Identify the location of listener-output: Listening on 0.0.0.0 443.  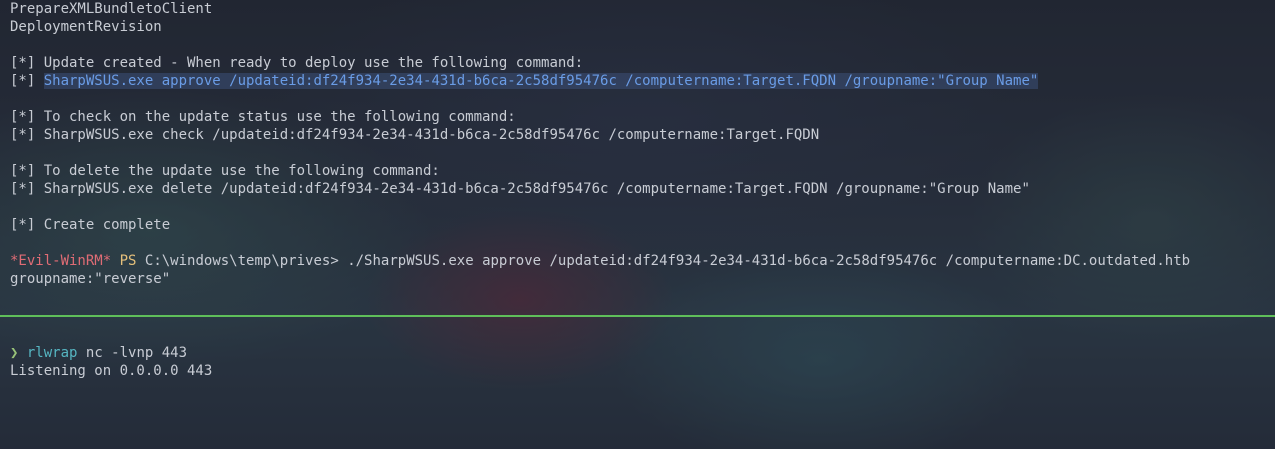
(111, 371).